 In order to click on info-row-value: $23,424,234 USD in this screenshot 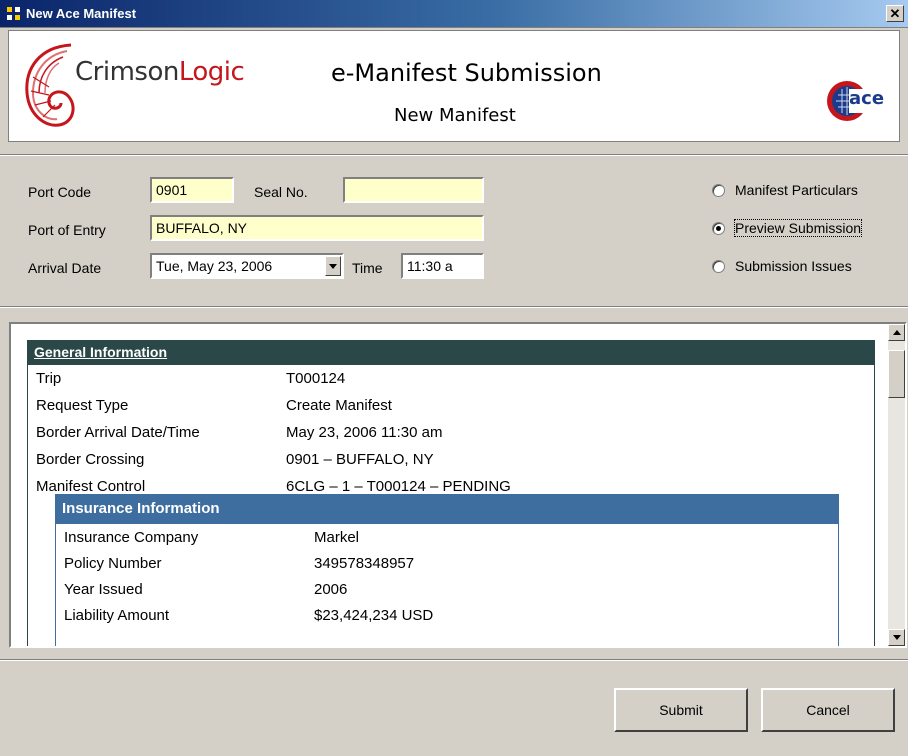, I will do `click(374, 615)`.